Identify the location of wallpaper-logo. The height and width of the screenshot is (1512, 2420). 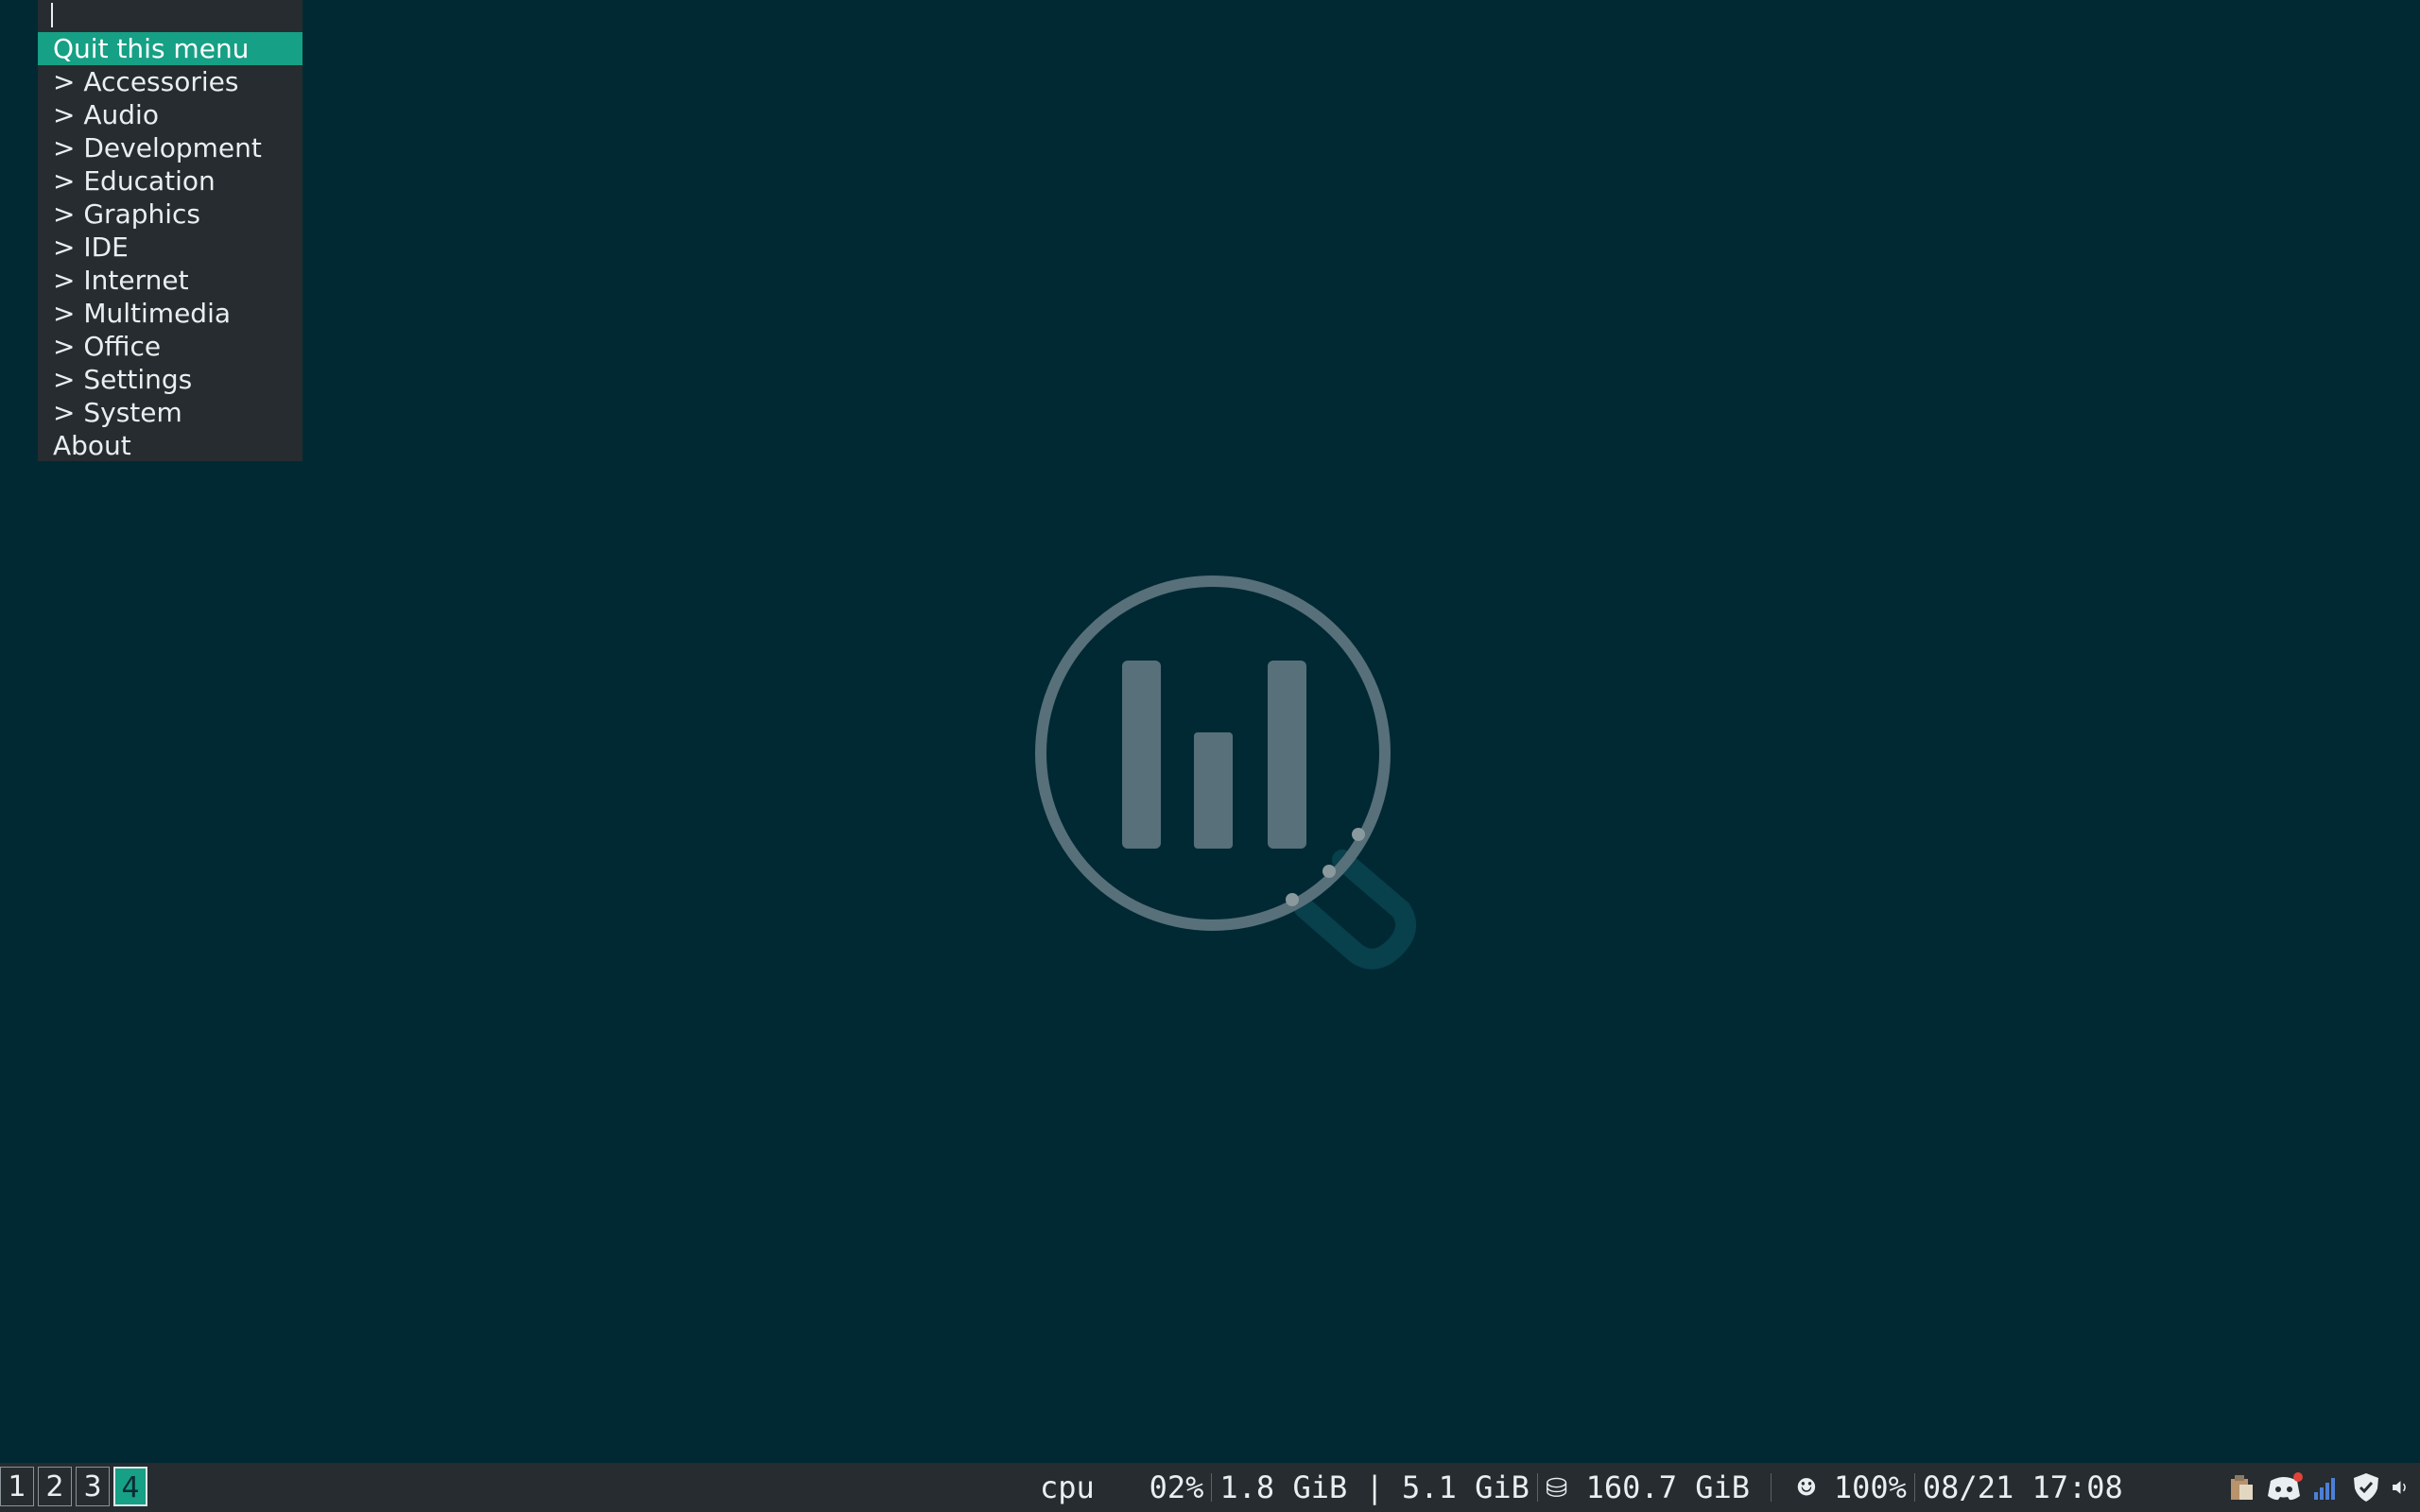
(1226, 773).